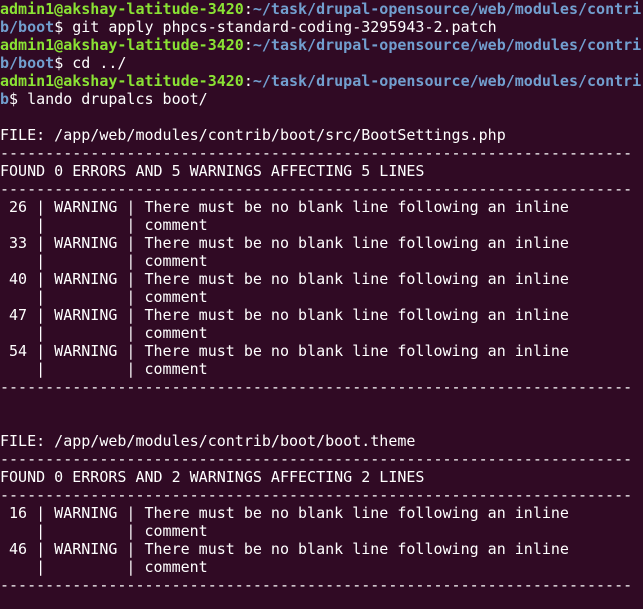 The image size is (643, 609). Describe the element at coordinates (321, 99) in the screenshot. I see `command-line: b$ lando drupalcs boot/` at that location.